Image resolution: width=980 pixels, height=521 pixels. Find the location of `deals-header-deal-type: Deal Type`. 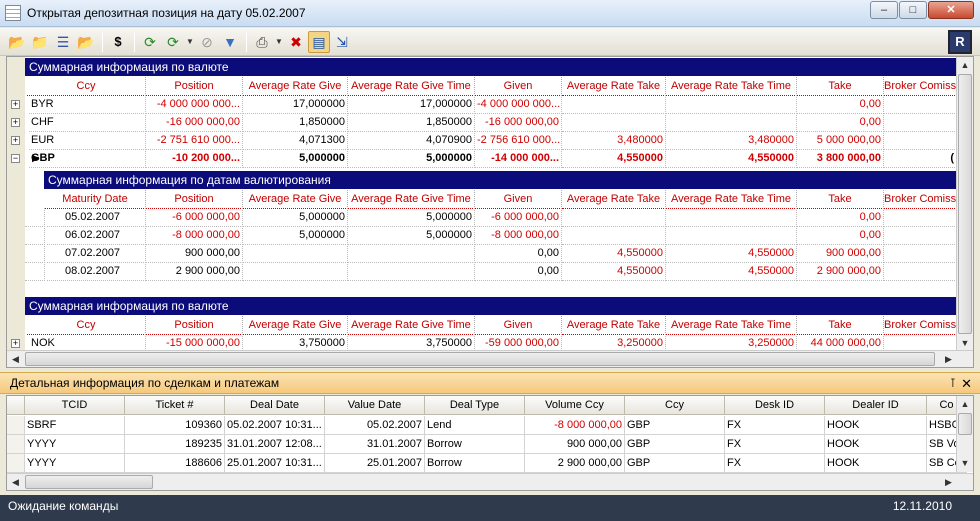

deals-header-deal-type: Deal Type is located at coordinates (475, 405).